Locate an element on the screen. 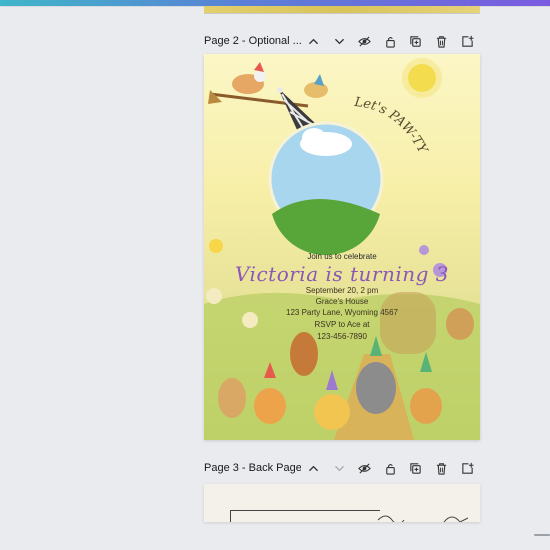 This screenshot has height=550, width=550. phone-text: 123-456-7890 is located at coordinates (342, 336).